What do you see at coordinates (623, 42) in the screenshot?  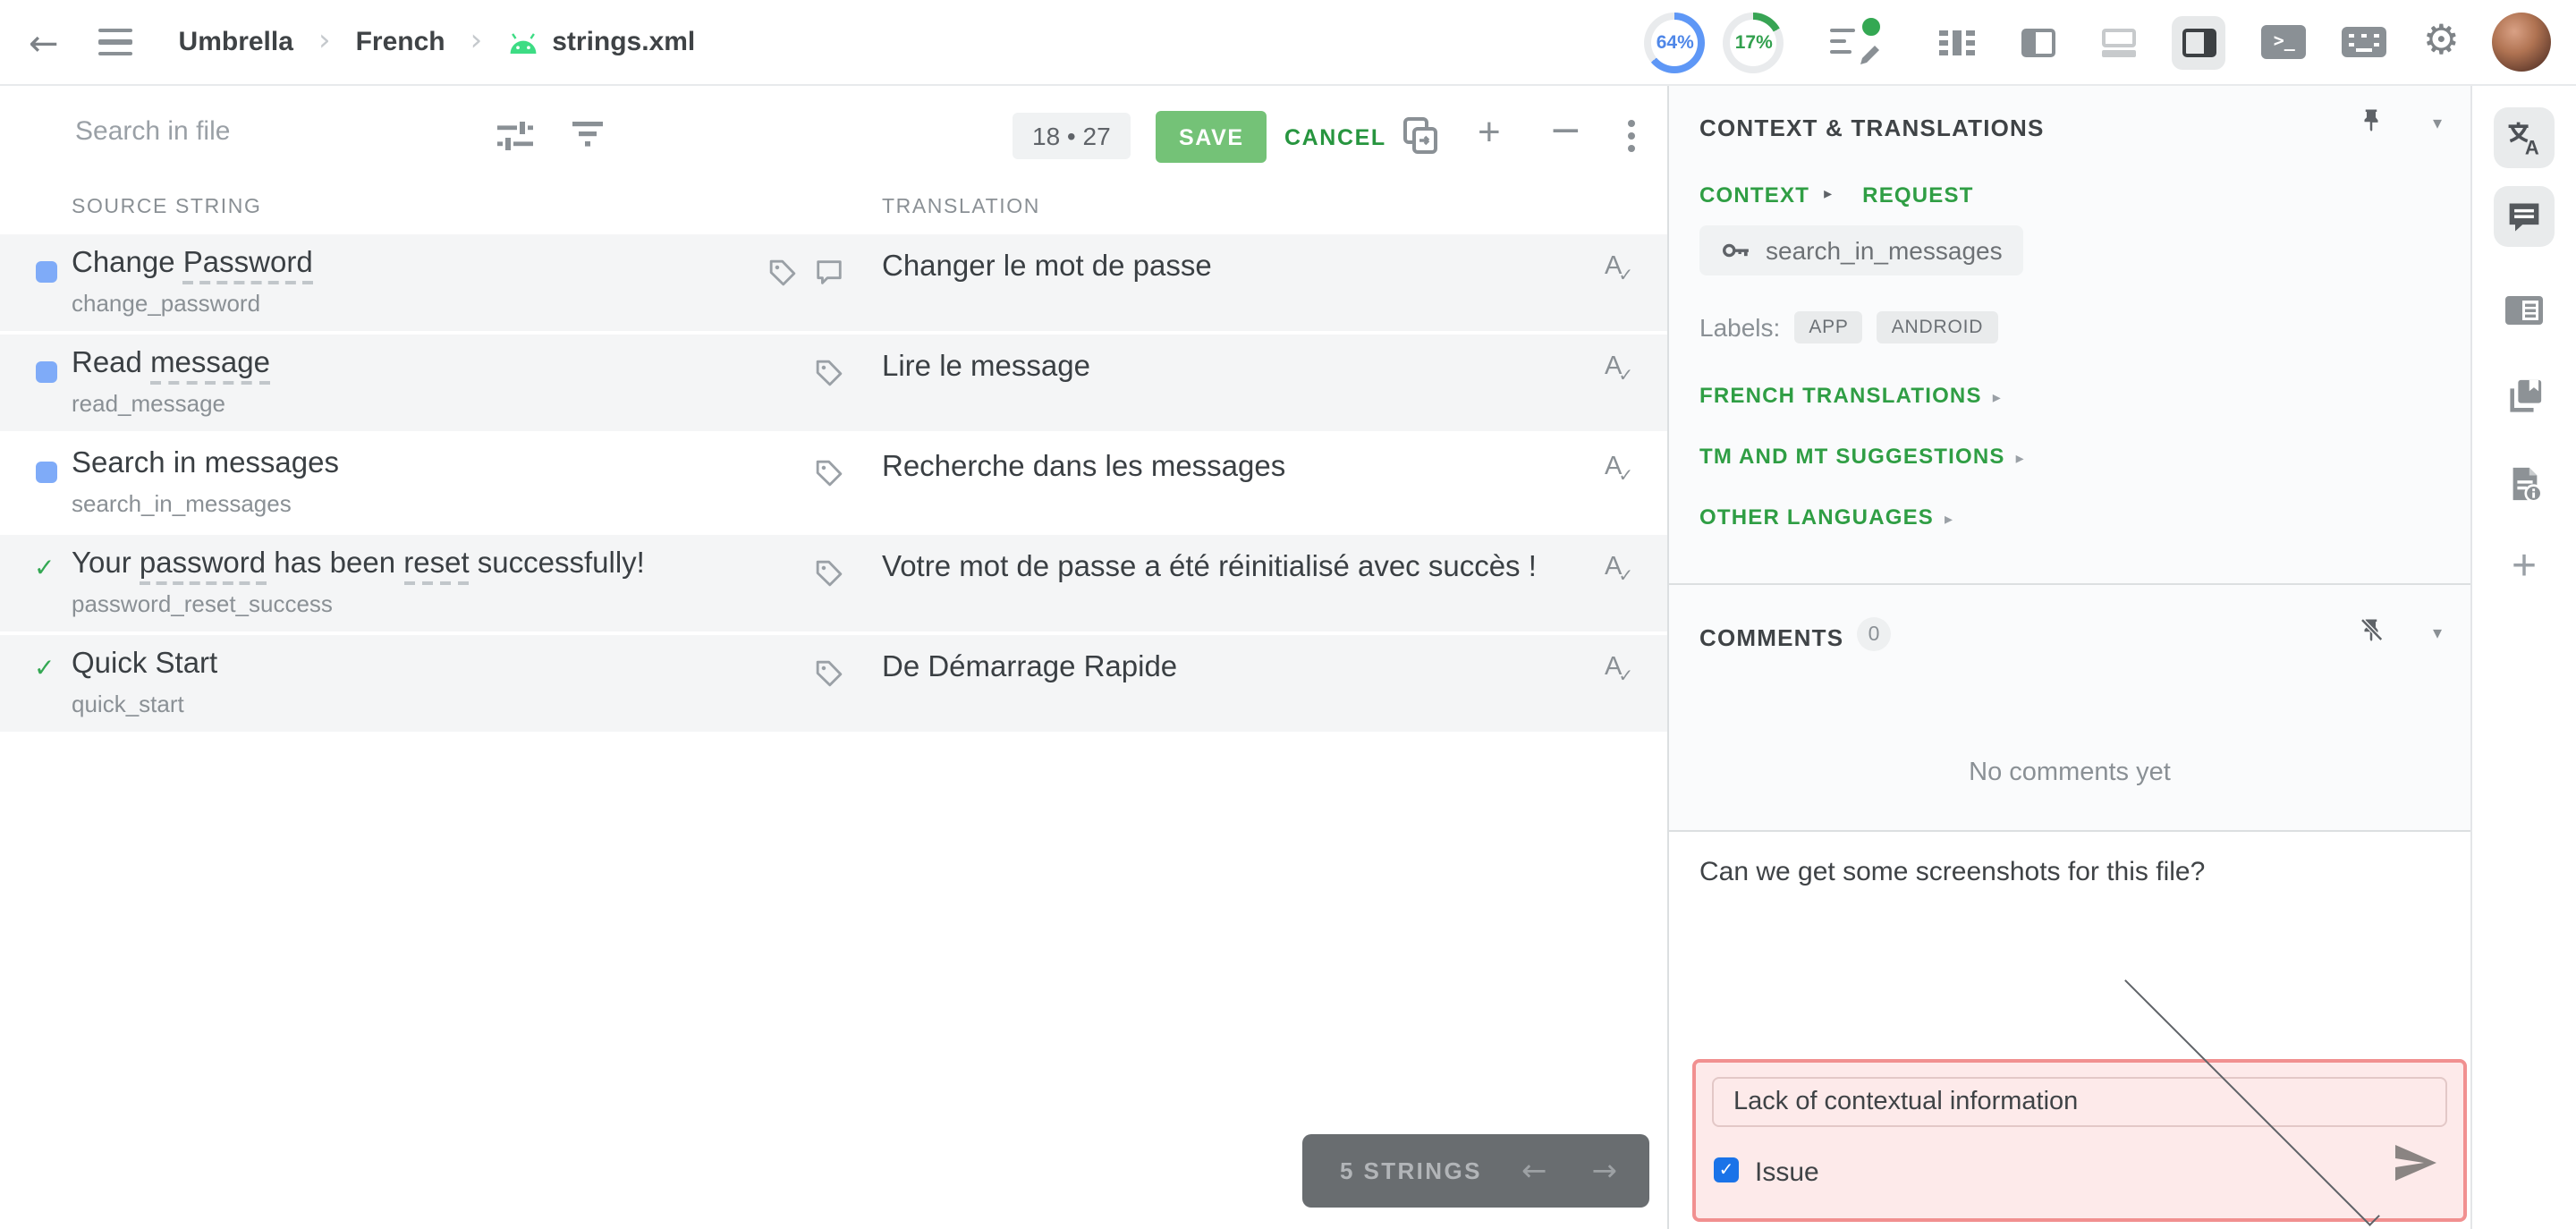 I see `breadcrumb-file: strings.xml` at bounding box center [623, 42].